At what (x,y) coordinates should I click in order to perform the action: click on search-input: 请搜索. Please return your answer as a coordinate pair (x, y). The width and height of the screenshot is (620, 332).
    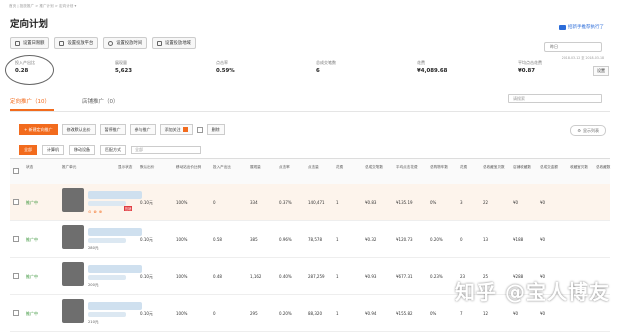
    Looking at the image, I should click on (555, 98).